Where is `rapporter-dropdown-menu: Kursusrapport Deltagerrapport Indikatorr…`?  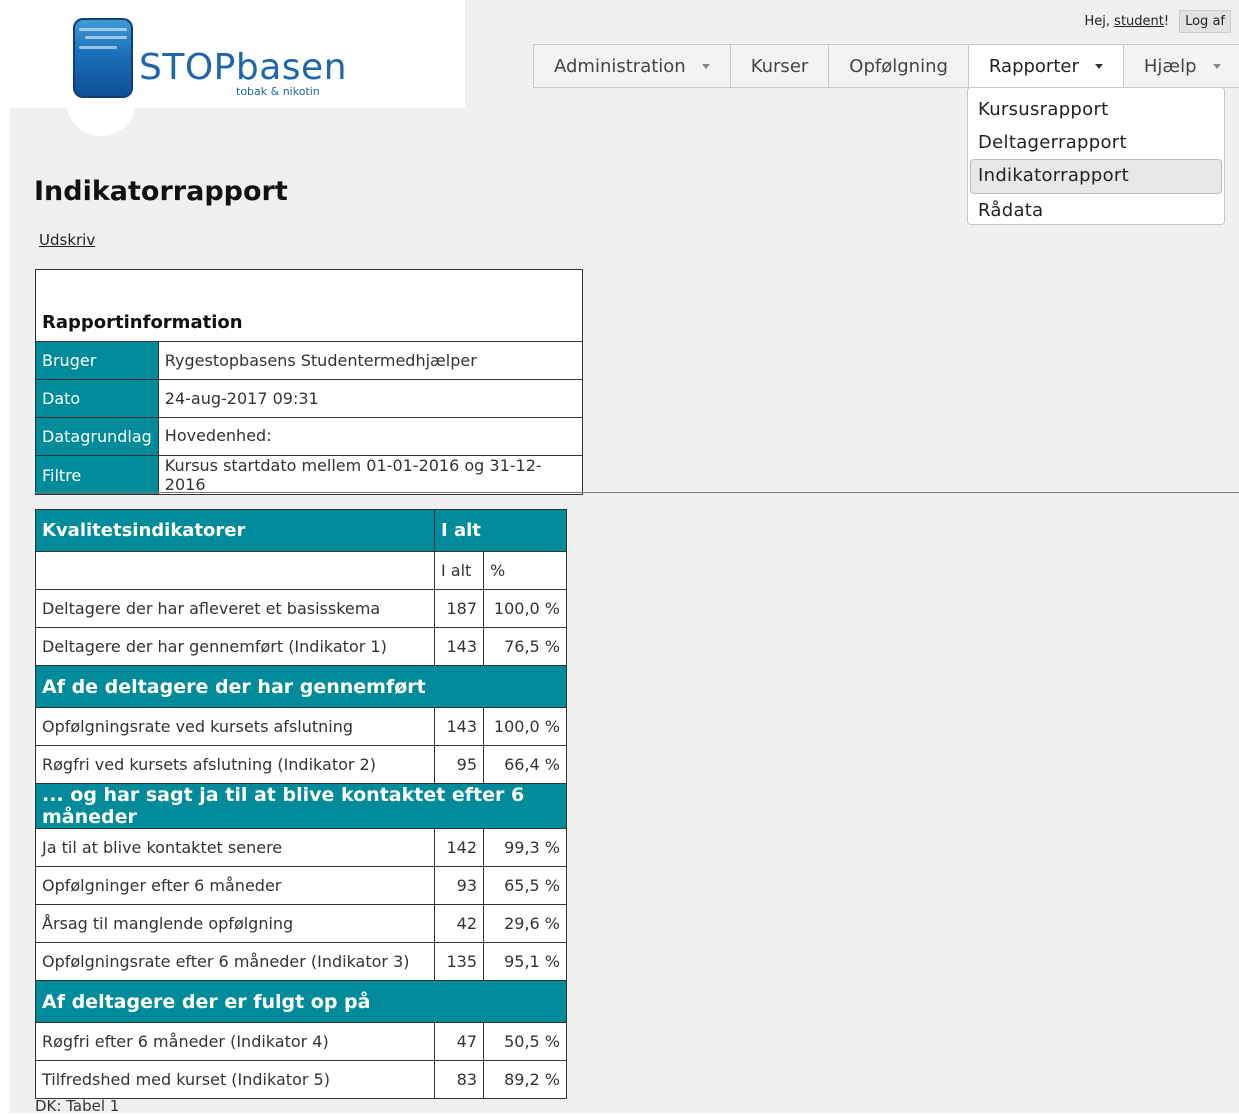
rapporter-dropdown-menu: Kursusrapport Deltagerrapport Indikatorr… is located at coordinates (1096, 156).